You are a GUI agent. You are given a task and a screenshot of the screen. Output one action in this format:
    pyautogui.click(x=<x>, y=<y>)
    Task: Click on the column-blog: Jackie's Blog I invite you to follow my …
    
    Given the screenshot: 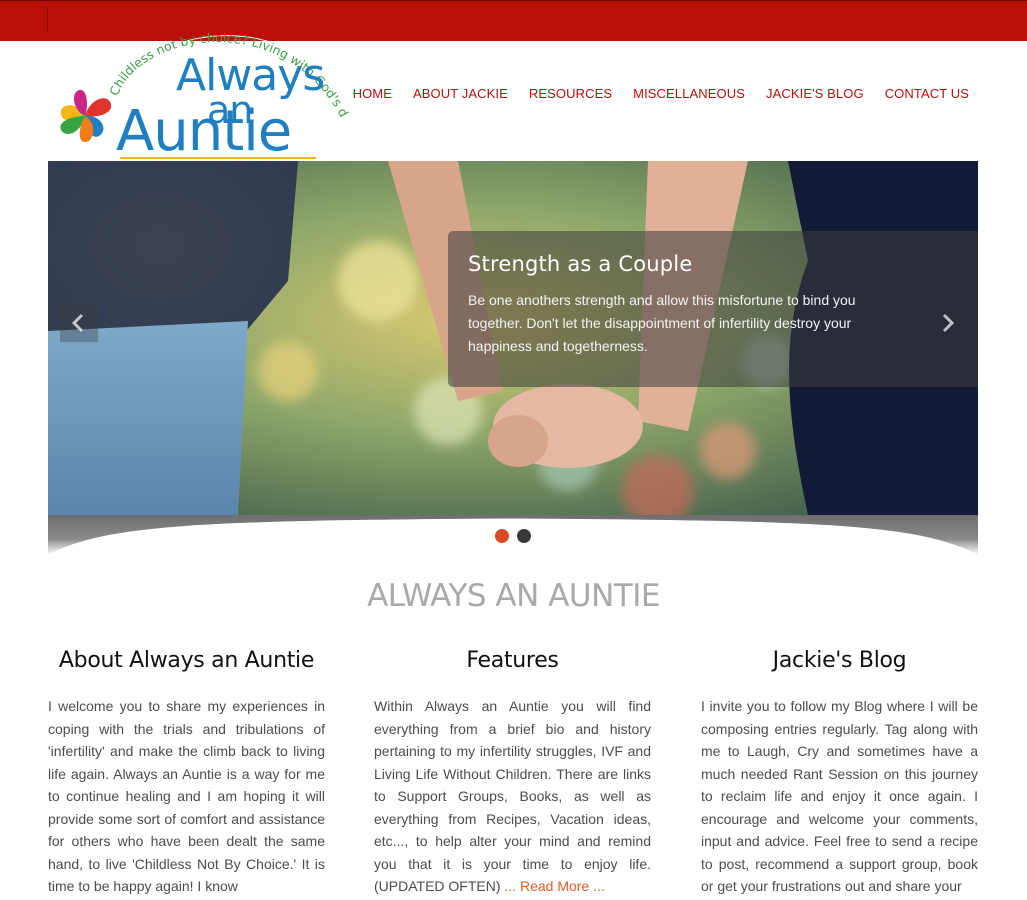 What is the action you would take?
    pyautogui.click(x=839, y=773)
    